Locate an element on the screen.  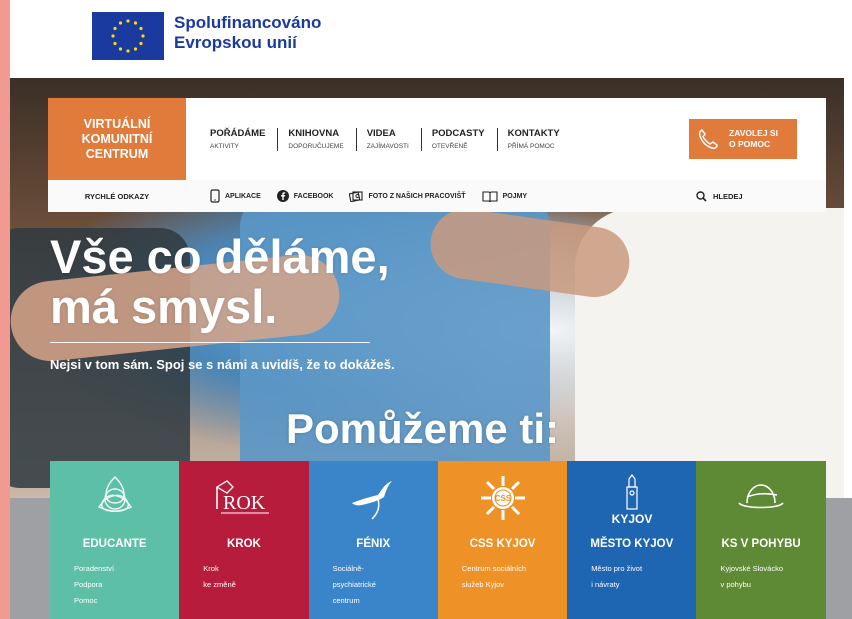
menu-item-subtitle: DOPORUČUJEME is located at coordinates (316, 146).